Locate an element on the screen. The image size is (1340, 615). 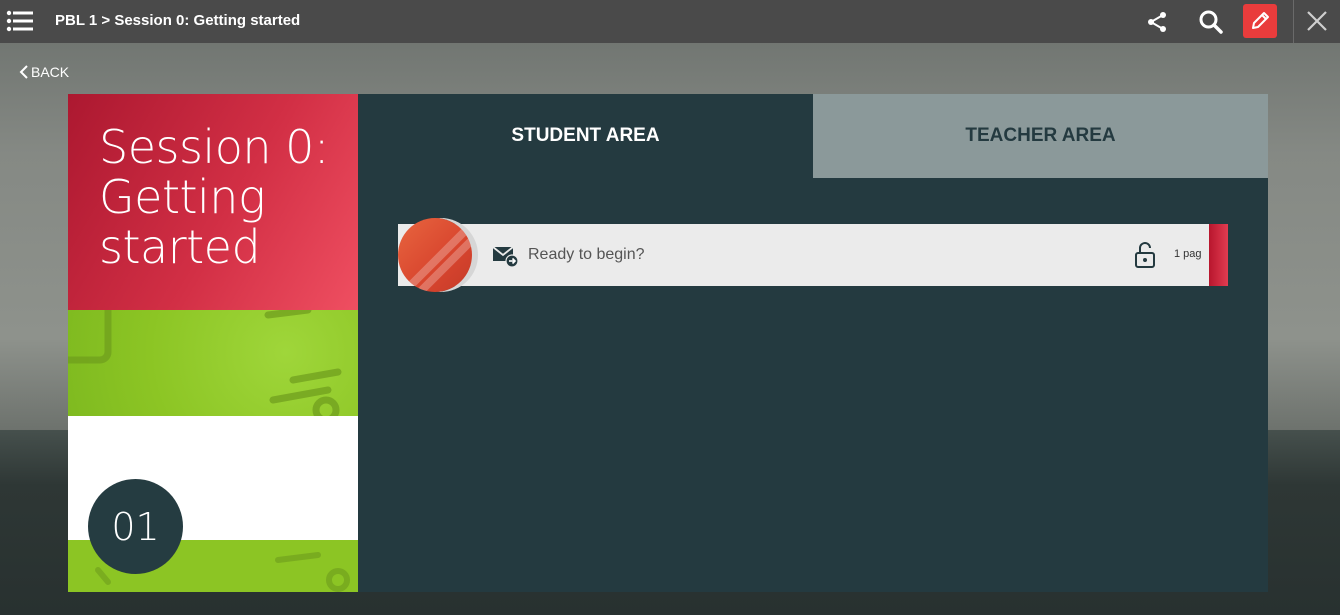
list-menu-icon is located at coordinates (20, 21).